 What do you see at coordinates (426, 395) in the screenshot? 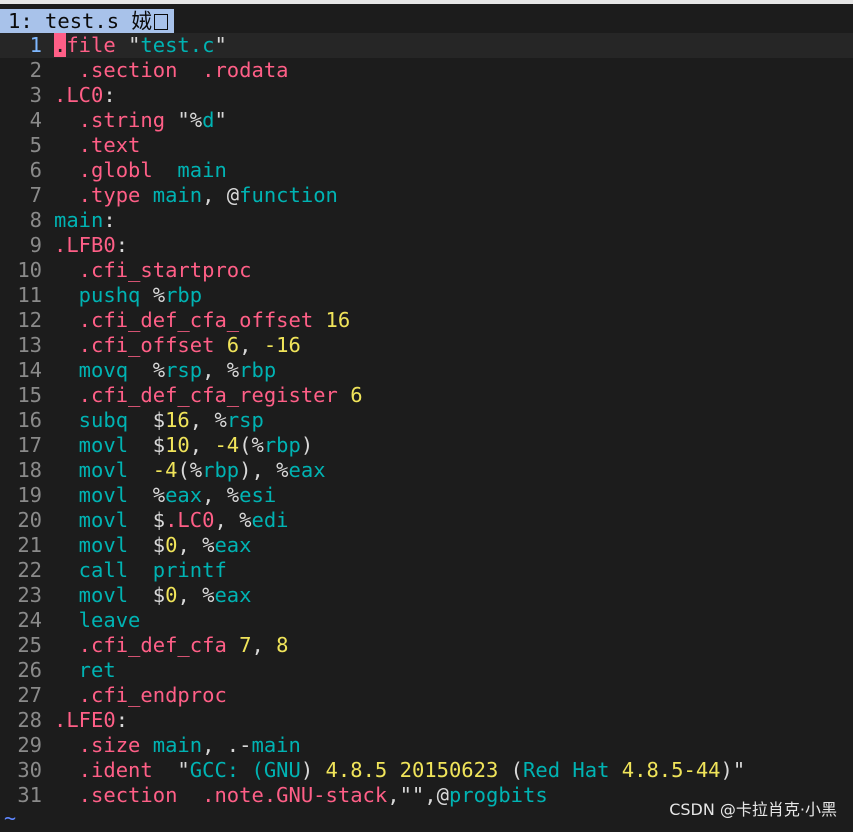
I see `code-line: 15 .cfi_def_cfa_register 6` at bounding box center [426, 395].